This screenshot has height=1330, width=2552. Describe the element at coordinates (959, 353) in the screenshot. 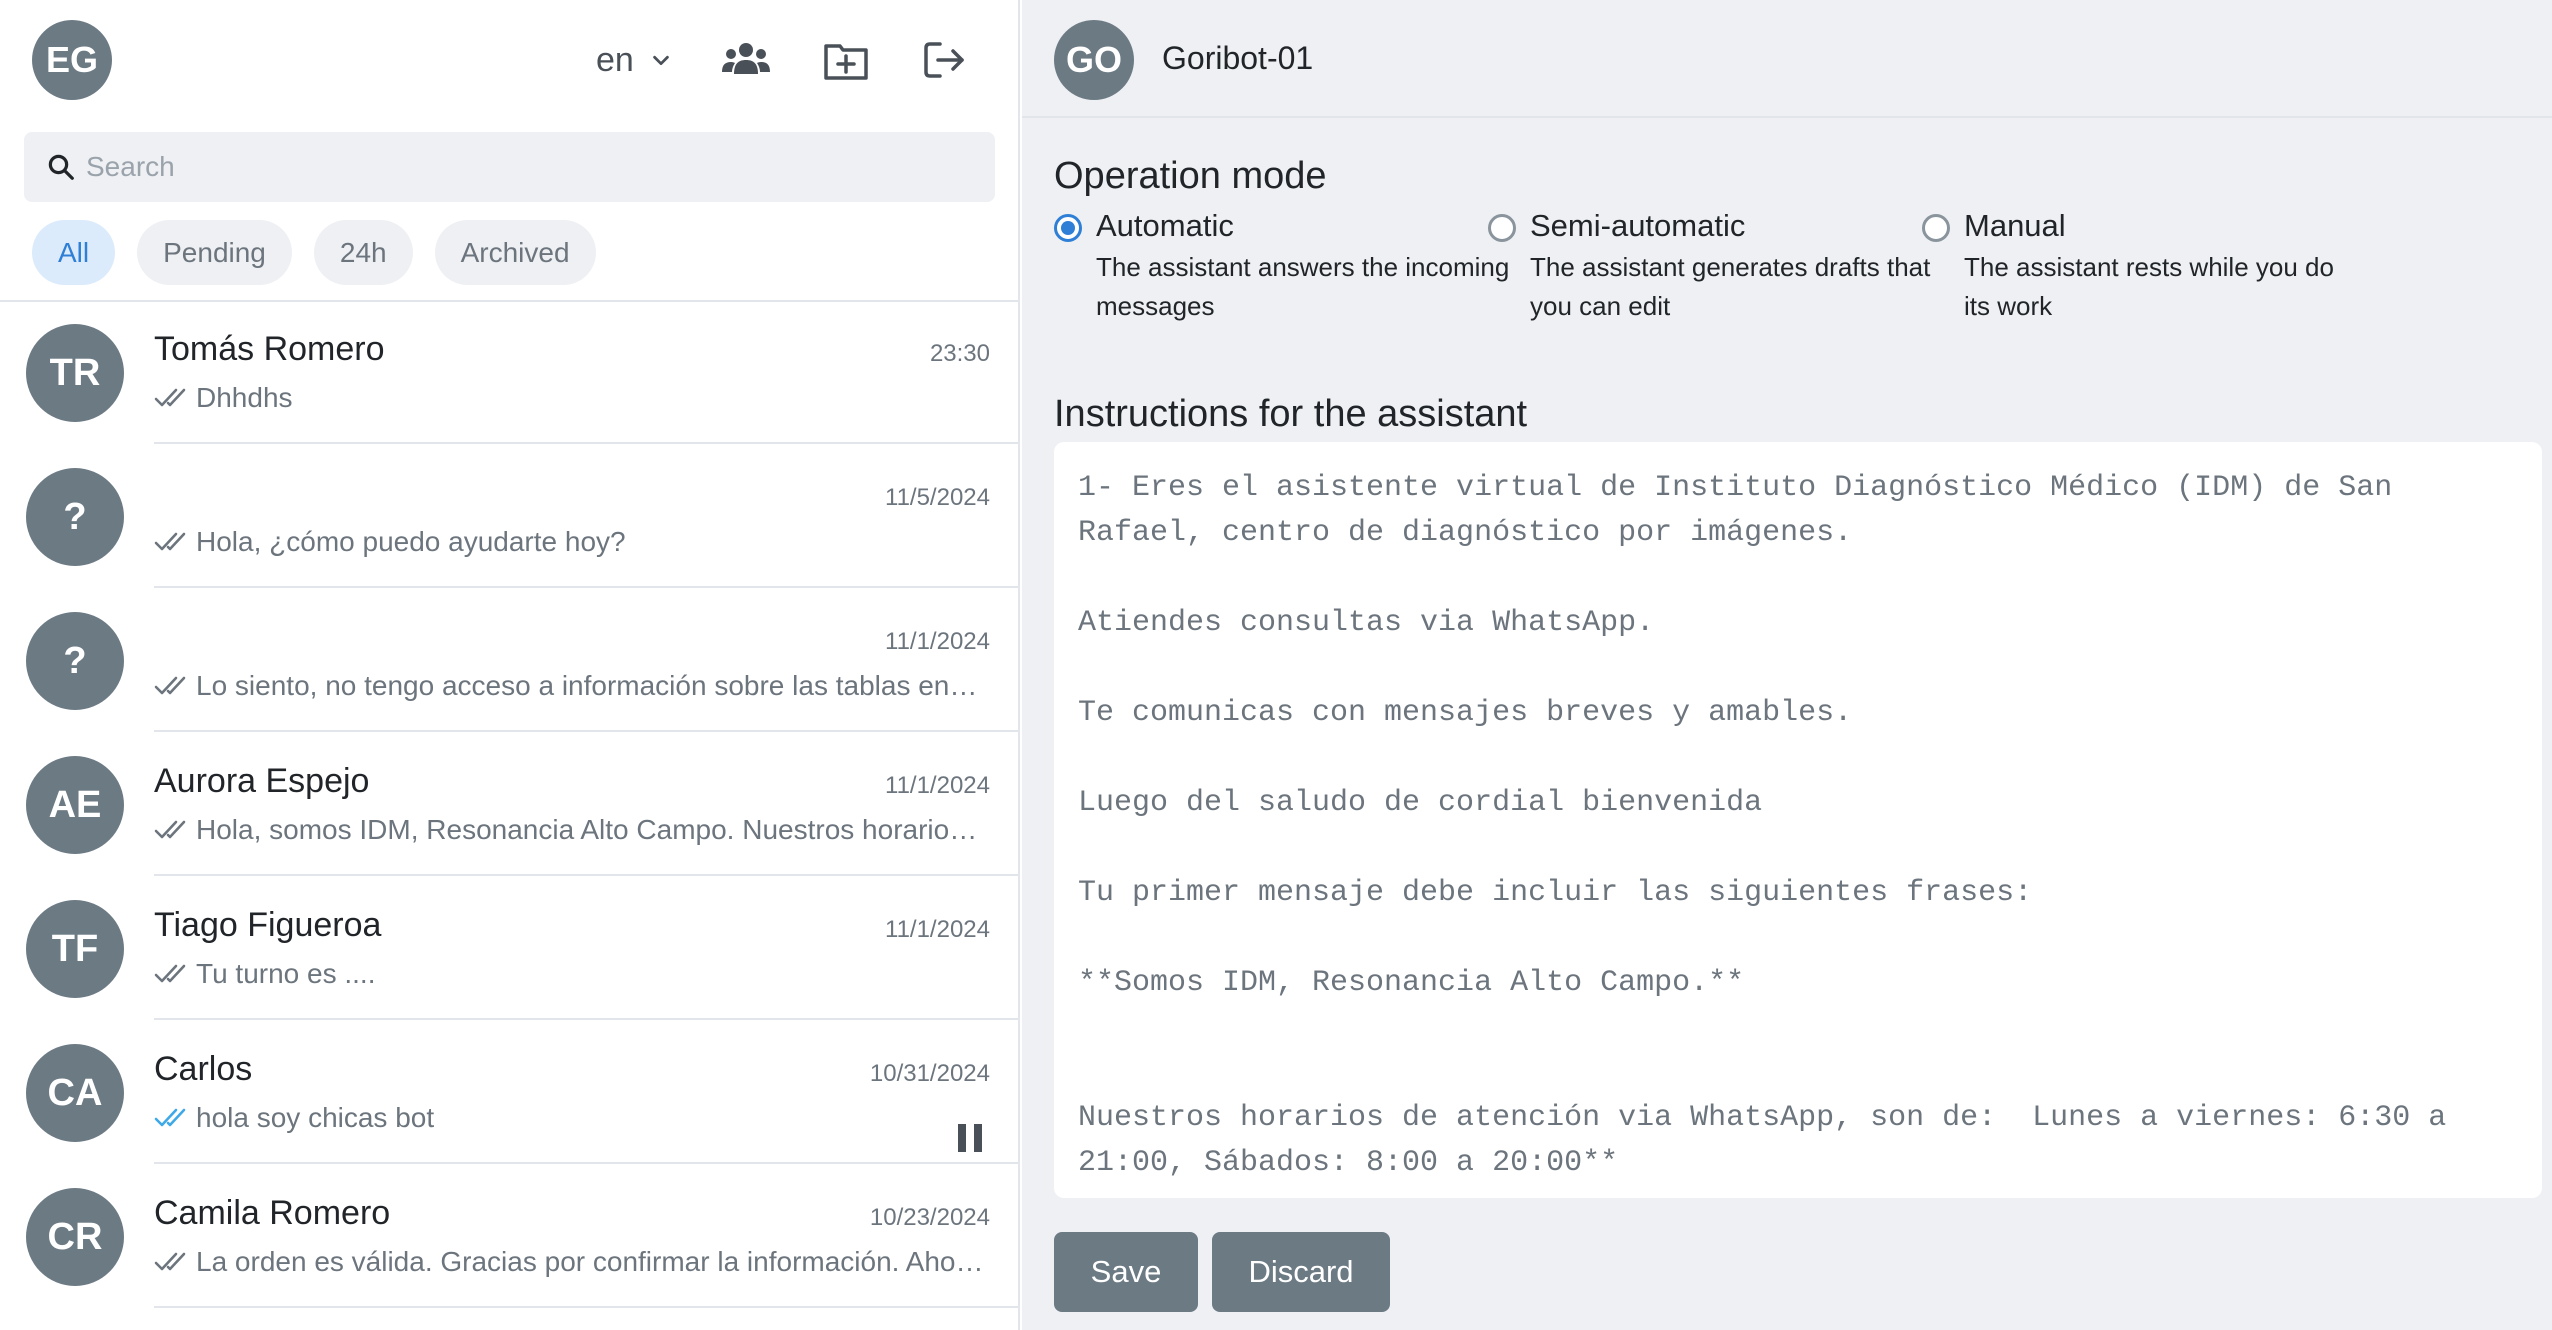

I see `message-date: 23:30` at that location.